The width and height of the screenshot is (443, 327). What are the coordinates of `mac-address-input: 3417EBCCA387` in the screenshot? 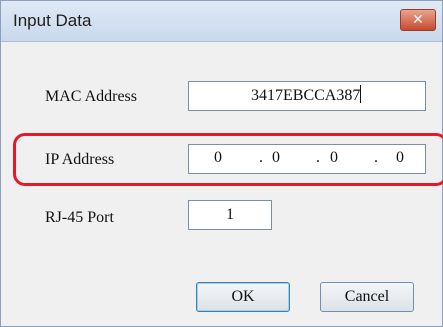 It's located at (307, 96).